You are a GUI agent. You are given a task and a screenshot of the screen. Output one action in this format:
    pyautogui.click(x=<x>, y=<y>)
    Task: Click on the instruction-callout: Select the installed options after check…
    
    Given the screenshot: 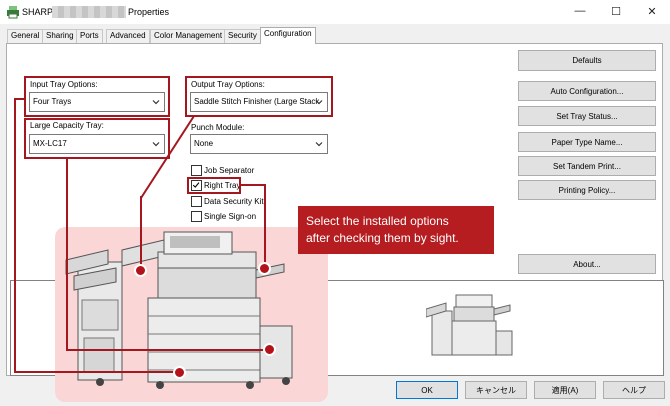 What is the action you would take?
    pyautogui.click(x=396, y=230)
    